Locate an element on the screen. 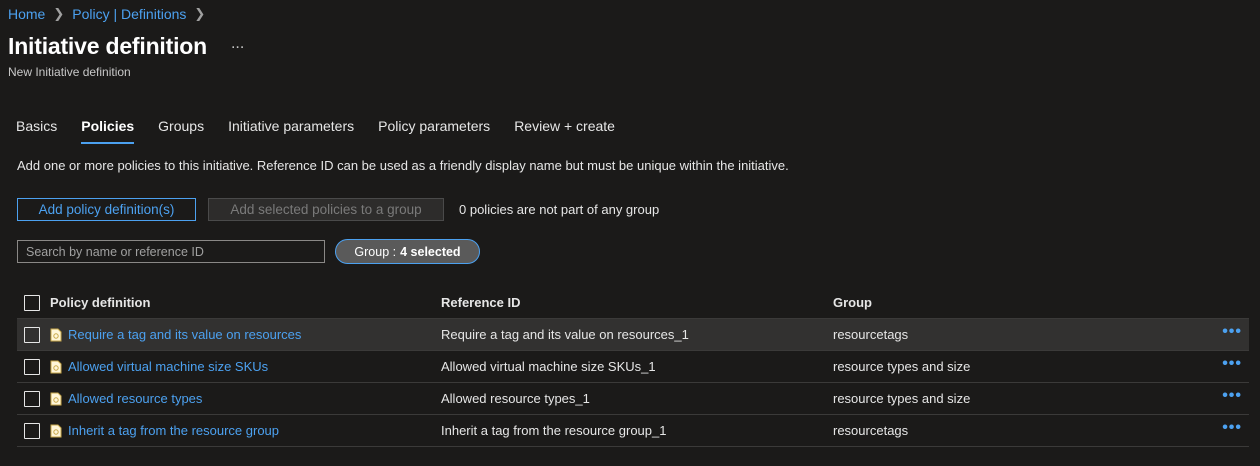 This screenshot has height=466, width=1260. table-header: Policy definition Reference ID Group is located at coordinates (633, 302).